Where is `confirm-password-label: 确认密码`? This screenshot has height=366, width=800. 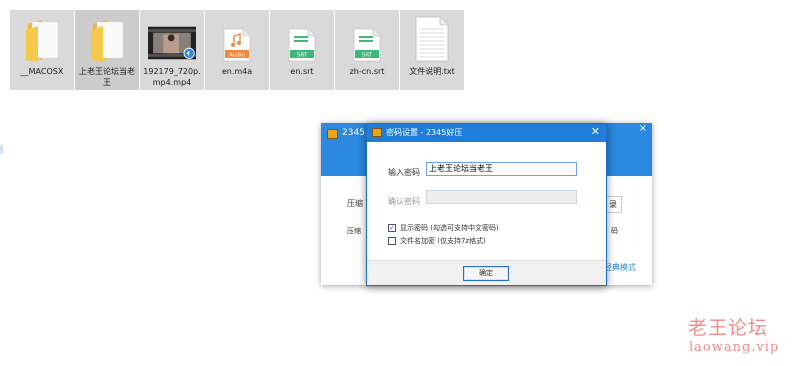 confirm-password-label: 确认密码 is located at coordinates (404, 201).